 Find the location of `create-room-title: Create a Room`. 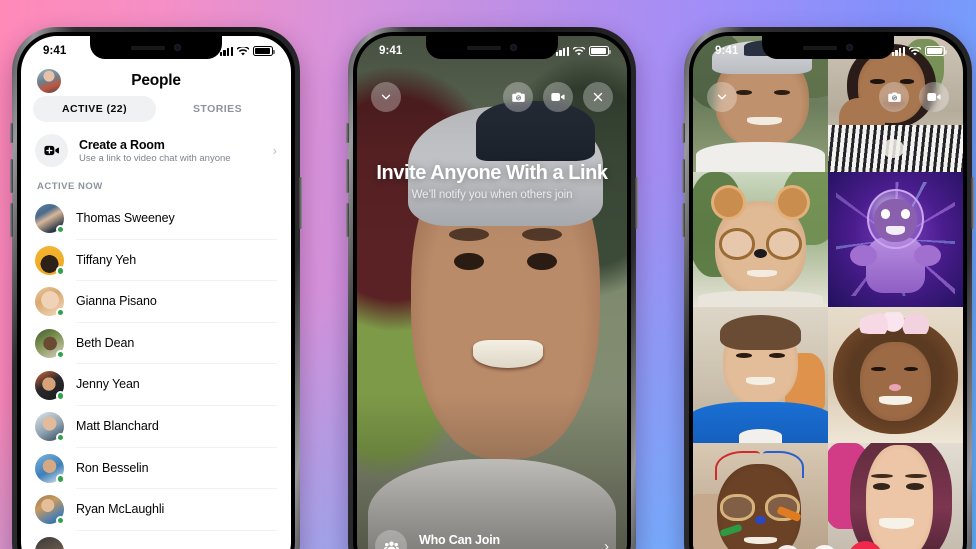

create-room-title: Create a Room is located at coordinates (122, 144).